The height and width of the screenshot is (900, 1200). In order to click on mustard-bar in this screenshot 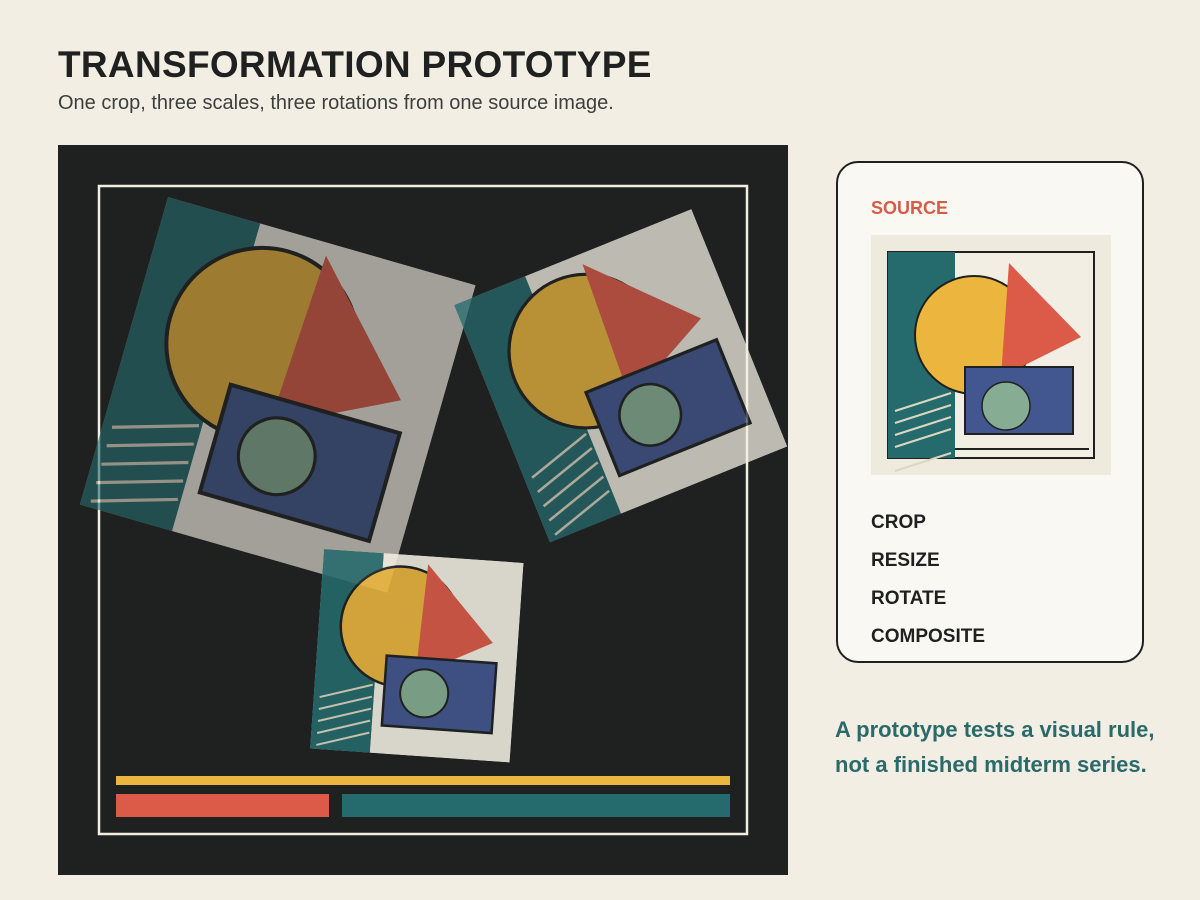, I will do `click(423, 780)`.